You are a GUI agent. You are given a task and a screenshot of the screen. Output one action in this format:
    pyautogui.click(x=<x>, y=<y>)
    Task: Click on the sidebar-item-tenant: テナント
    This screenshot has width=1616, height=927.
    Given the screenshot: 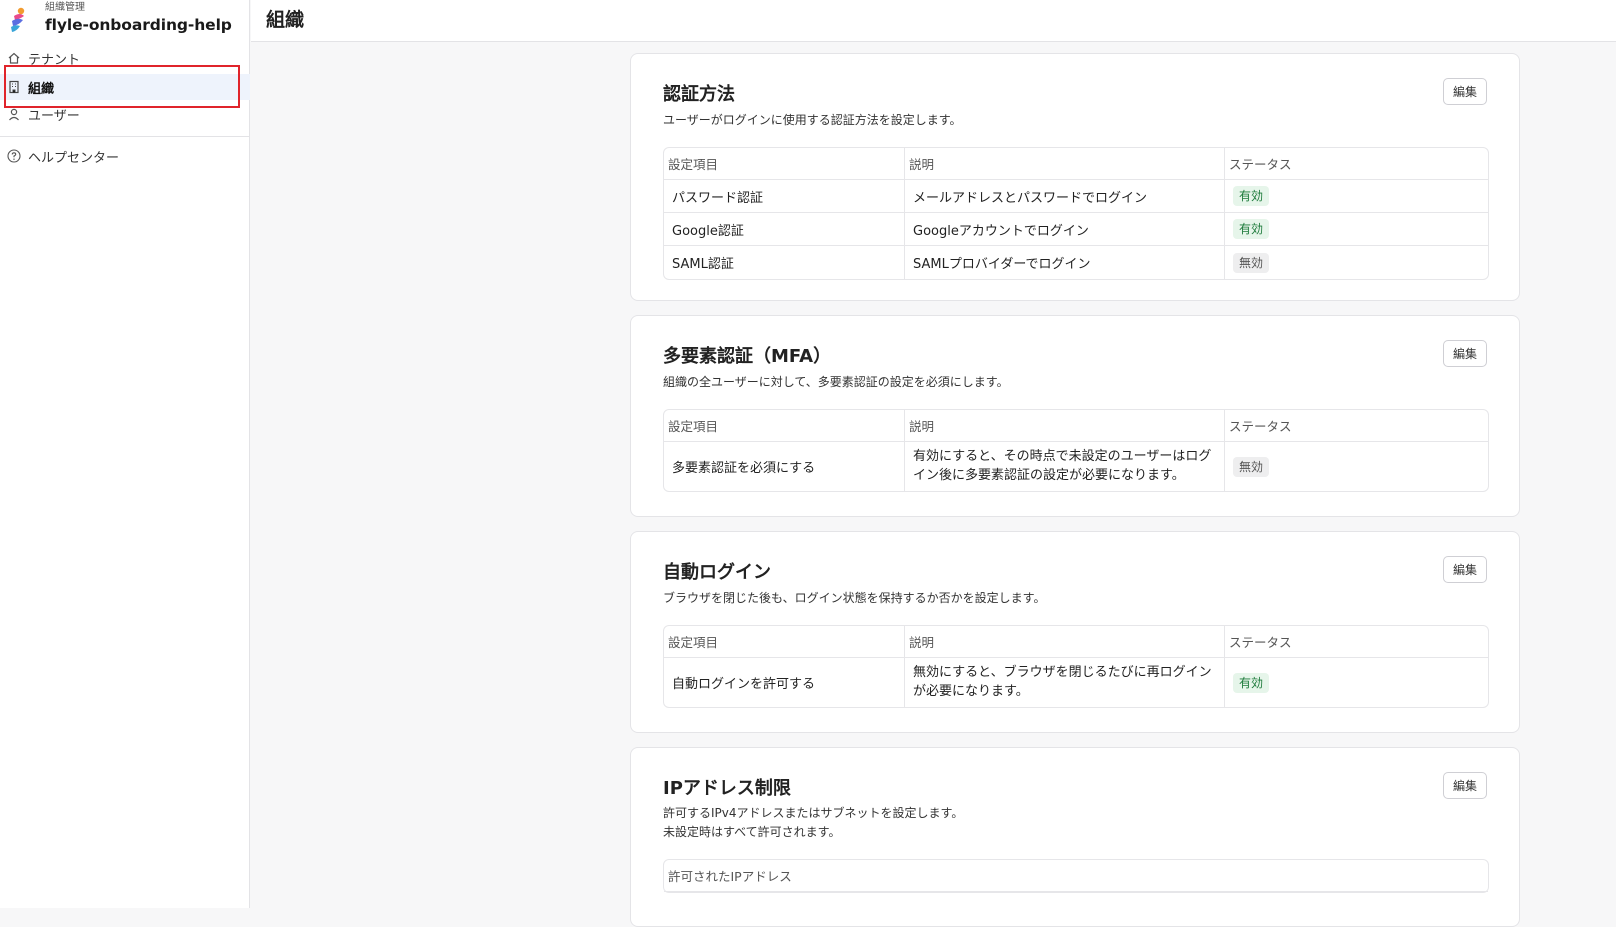 What is the action you would take?
    pyautogui.click(x=125, y=58)
    